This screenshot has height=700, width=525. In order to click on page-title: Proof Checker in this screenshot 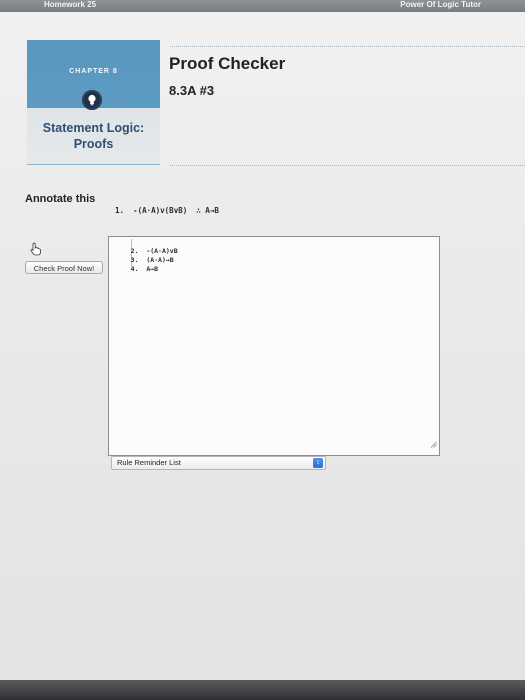, I will do `click(227, 63)`.